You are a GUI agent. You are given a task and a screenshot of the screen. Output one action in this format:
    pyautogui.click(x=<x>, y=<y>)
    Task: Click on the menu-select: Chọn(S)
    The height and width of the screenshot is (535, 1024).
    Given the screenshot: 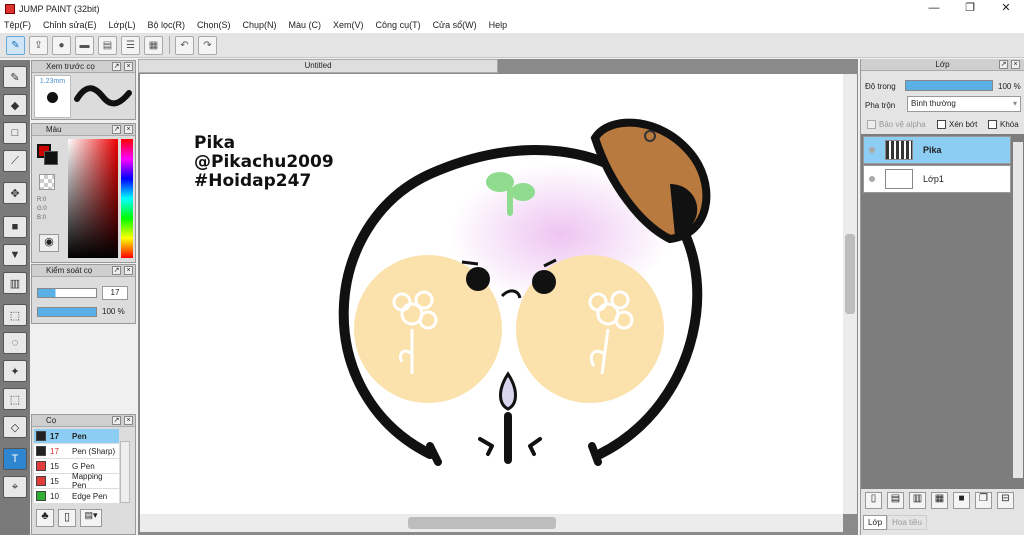 What is the action you would take?
    pyautogui.click(x=214, y=25)
    